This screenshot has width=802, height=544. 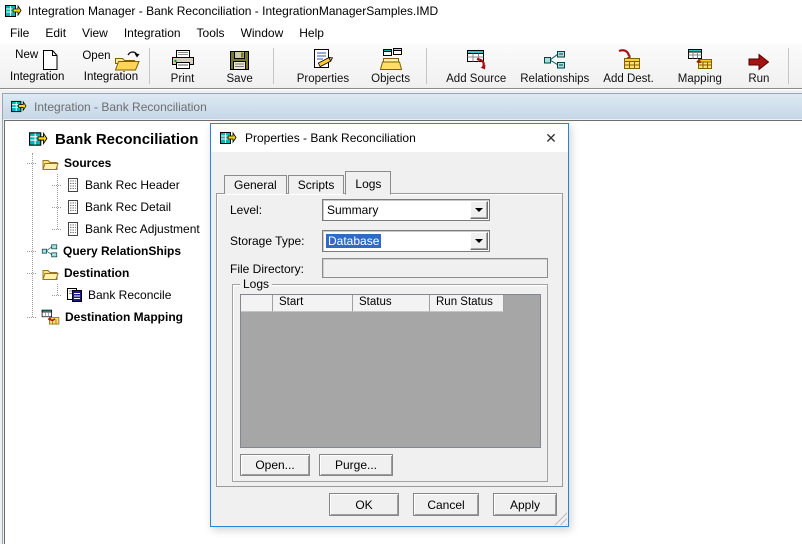 I want to click on objects-icon, so click(x=390, y=59).